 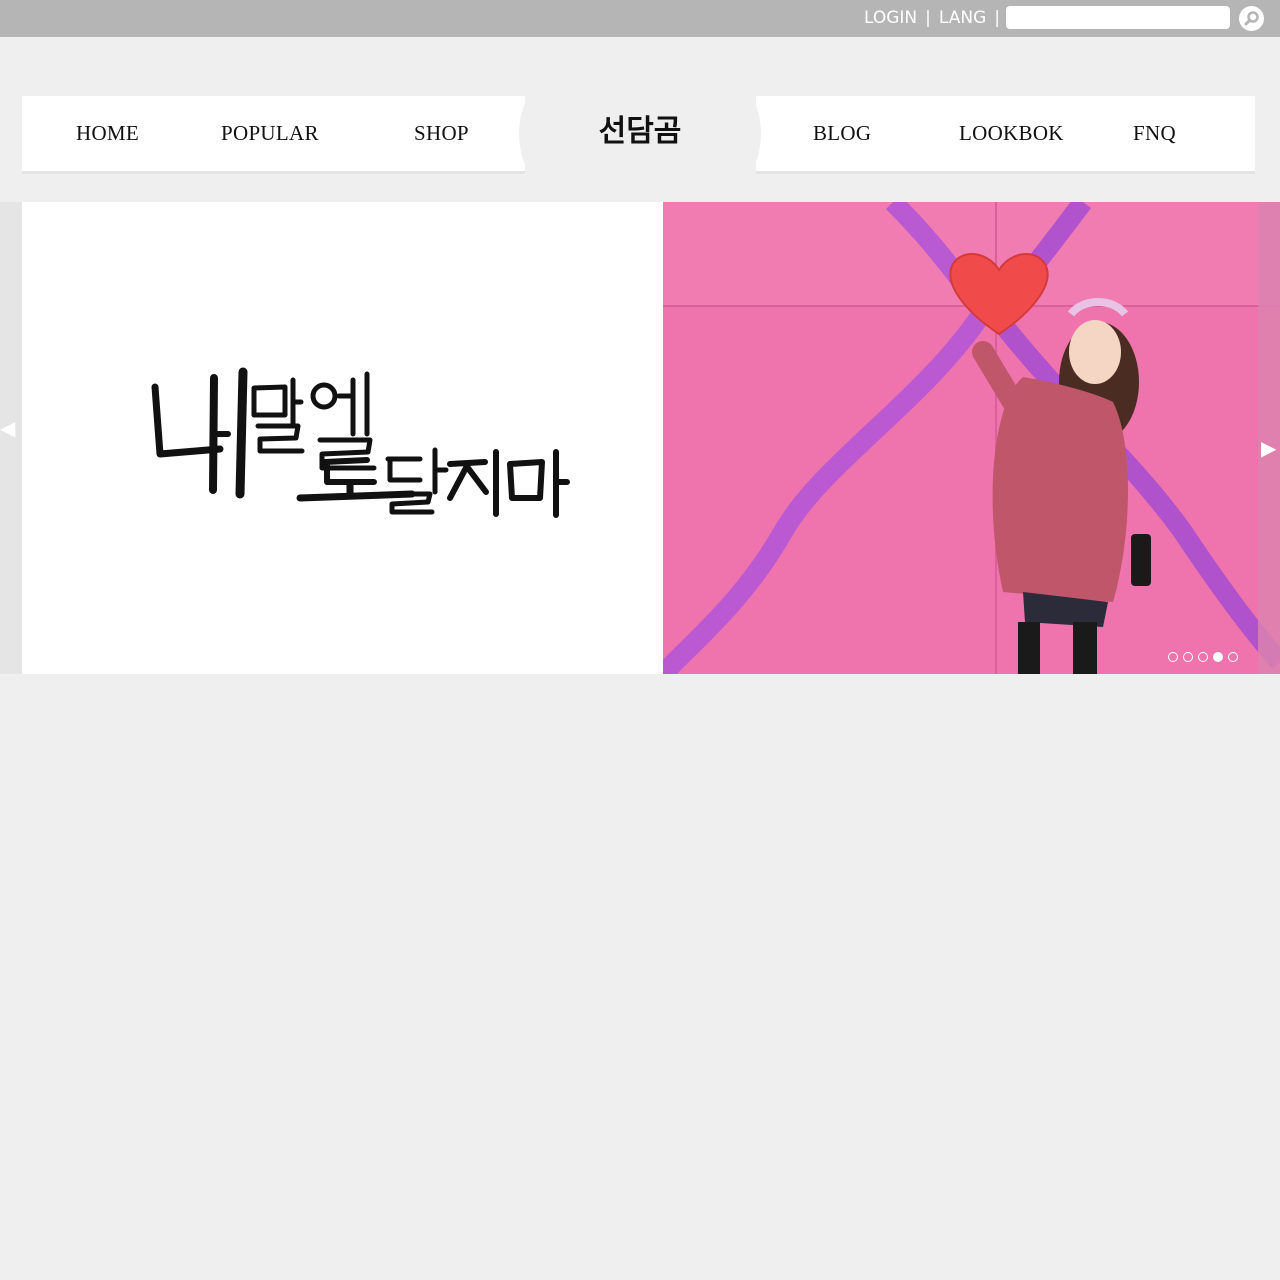 What do you see at coordinates (107, 133) in the screenshot?
I see `nav-item-home: HOME` at bounding box center [107, 133].